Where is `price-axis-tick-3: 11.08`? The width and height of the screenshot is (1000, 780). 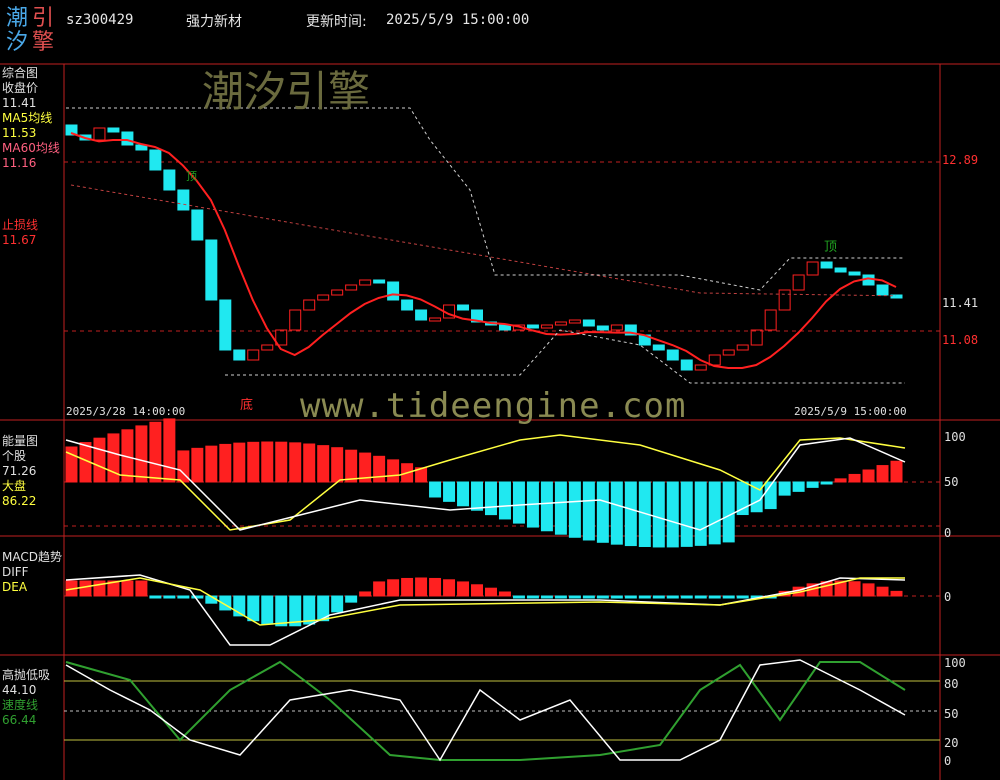 price-axis-tick-3: 11.08 is located at coordinates (960, 340).